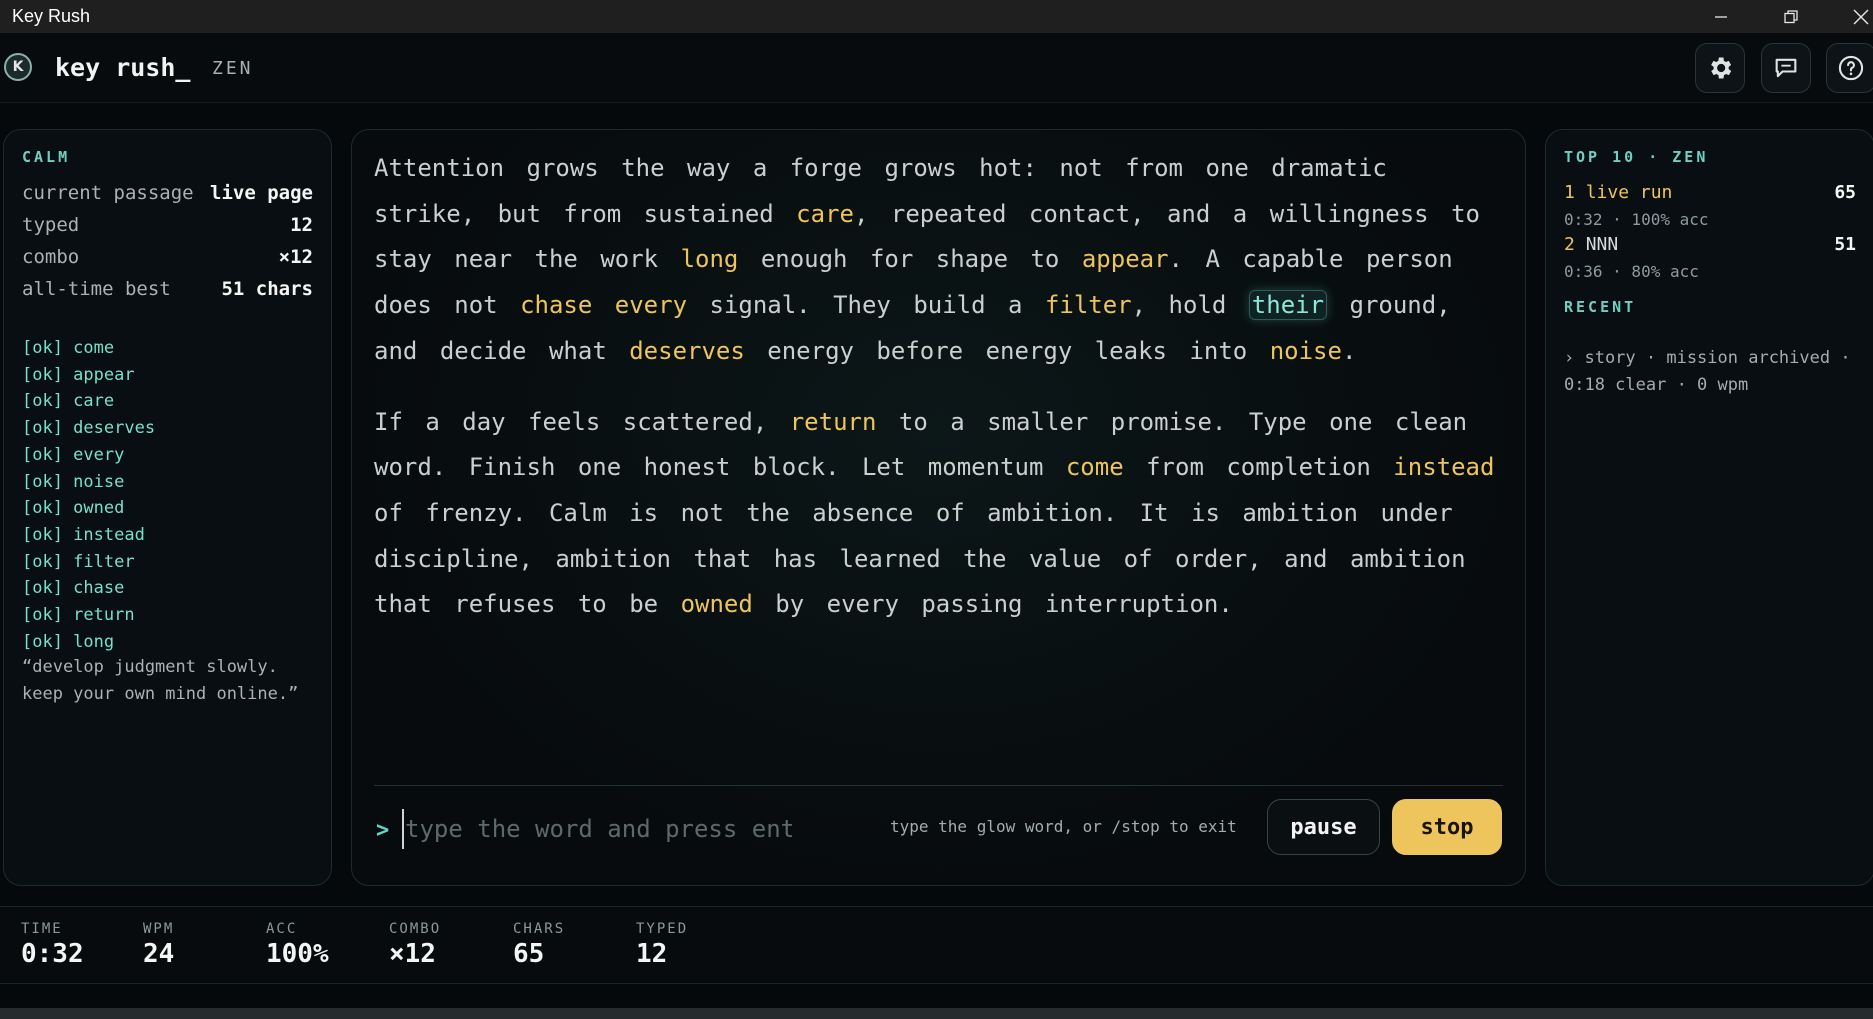 This screenshot has width=1873, height=1019. I want to click on passage-word: be, so click(644, 604).